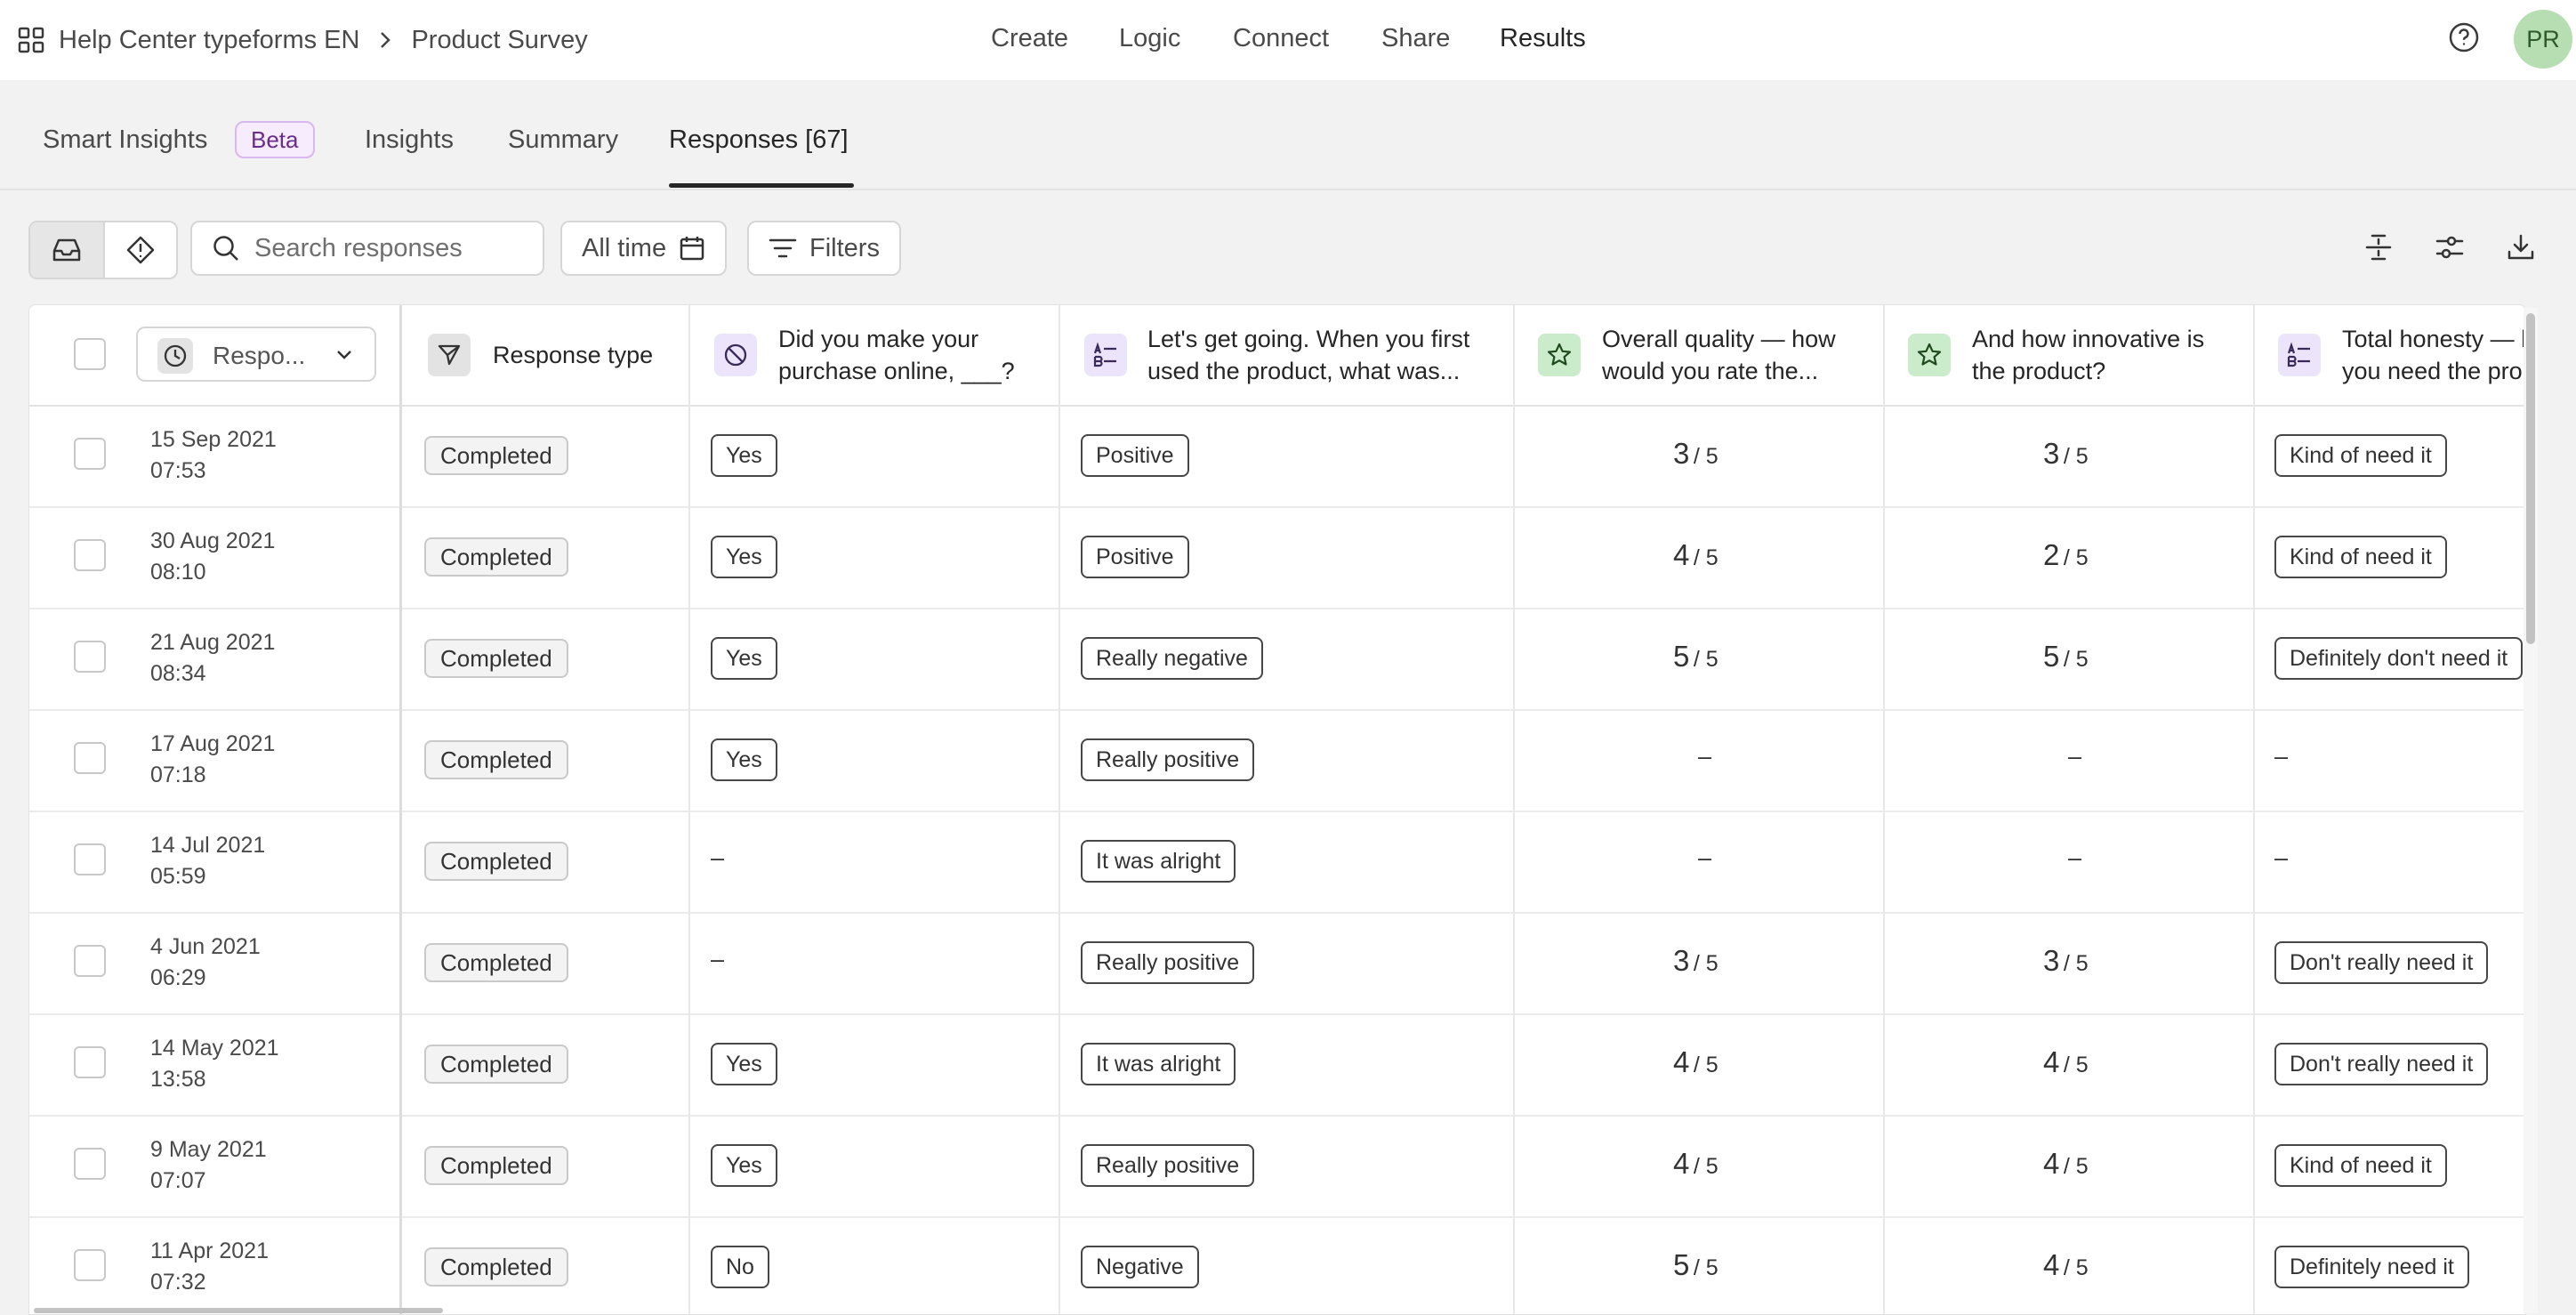 This screenshot has height=1315, width=2576. I want to click on nav-create: Create, so click(1029, 38).